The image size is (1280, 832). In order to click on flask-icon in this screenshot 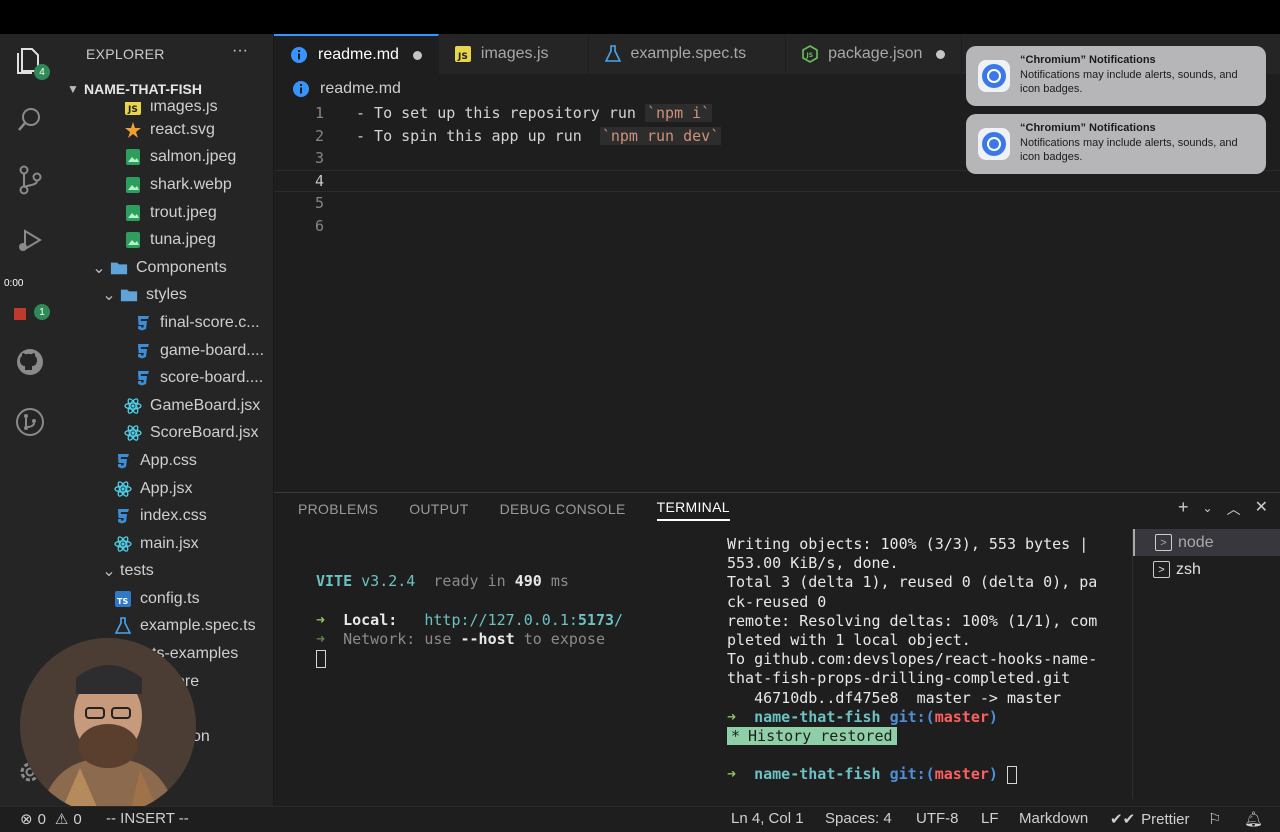, I will do `click(612, 54)`.